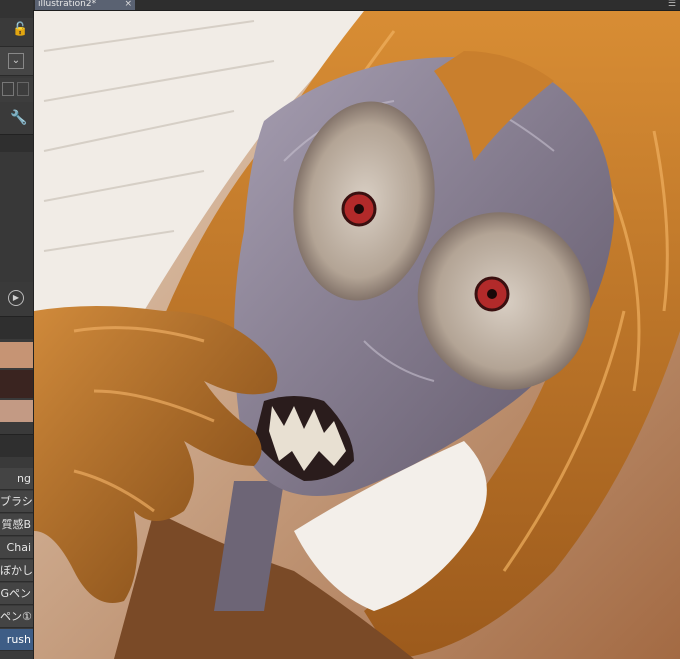  I want to click on brush-item: ブラシ2, so click(16, 502).